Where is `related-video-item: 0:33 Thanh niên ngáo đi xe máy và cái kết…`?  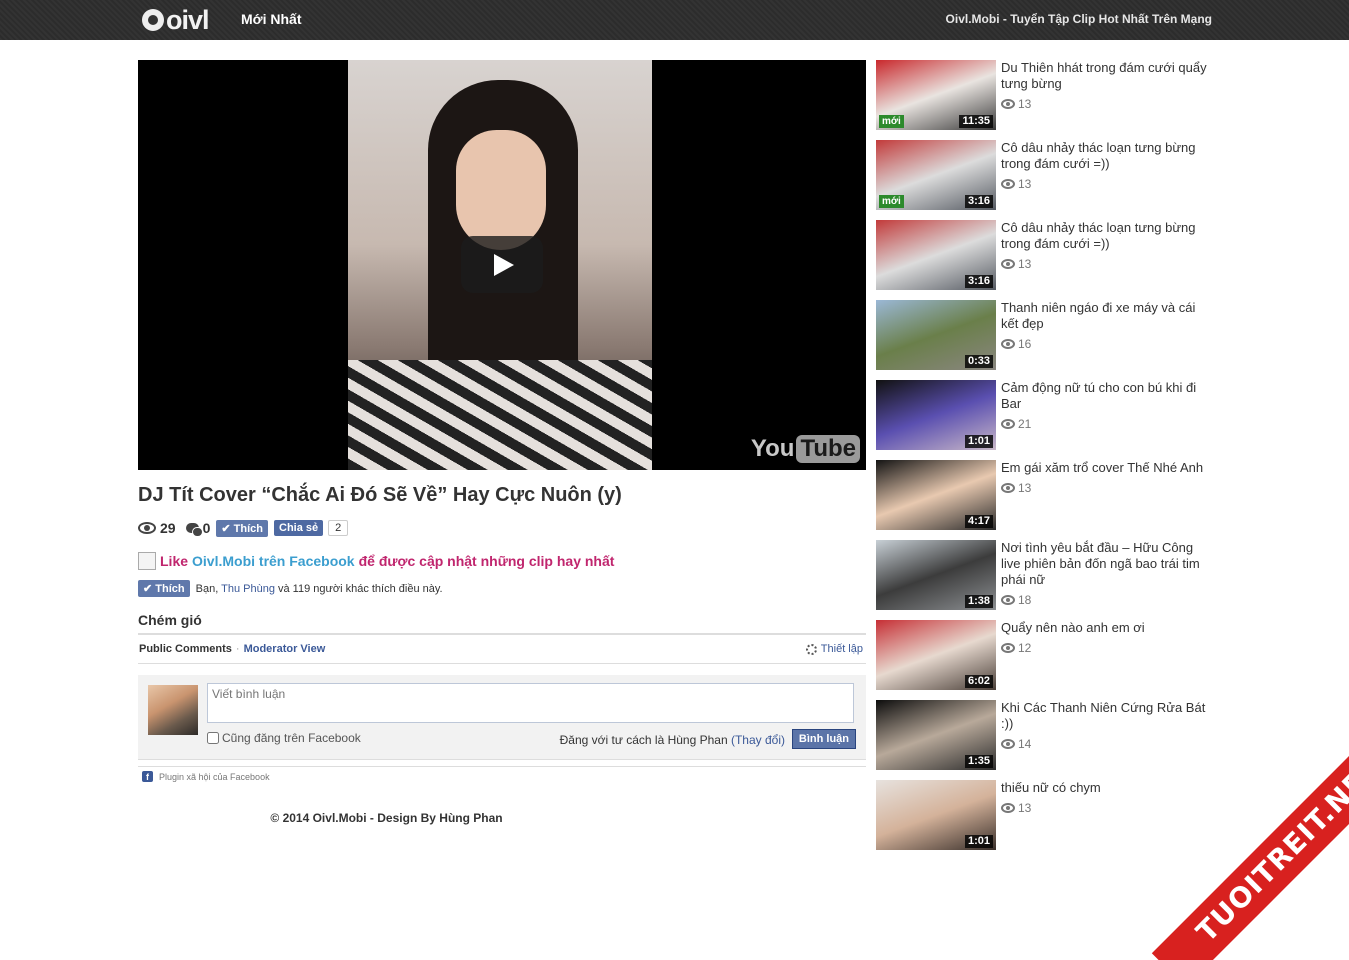
related-video-item: 0:33 Thanh niên ngáo đi xe máy và cái kết… is located at coordinates (1046, 340).